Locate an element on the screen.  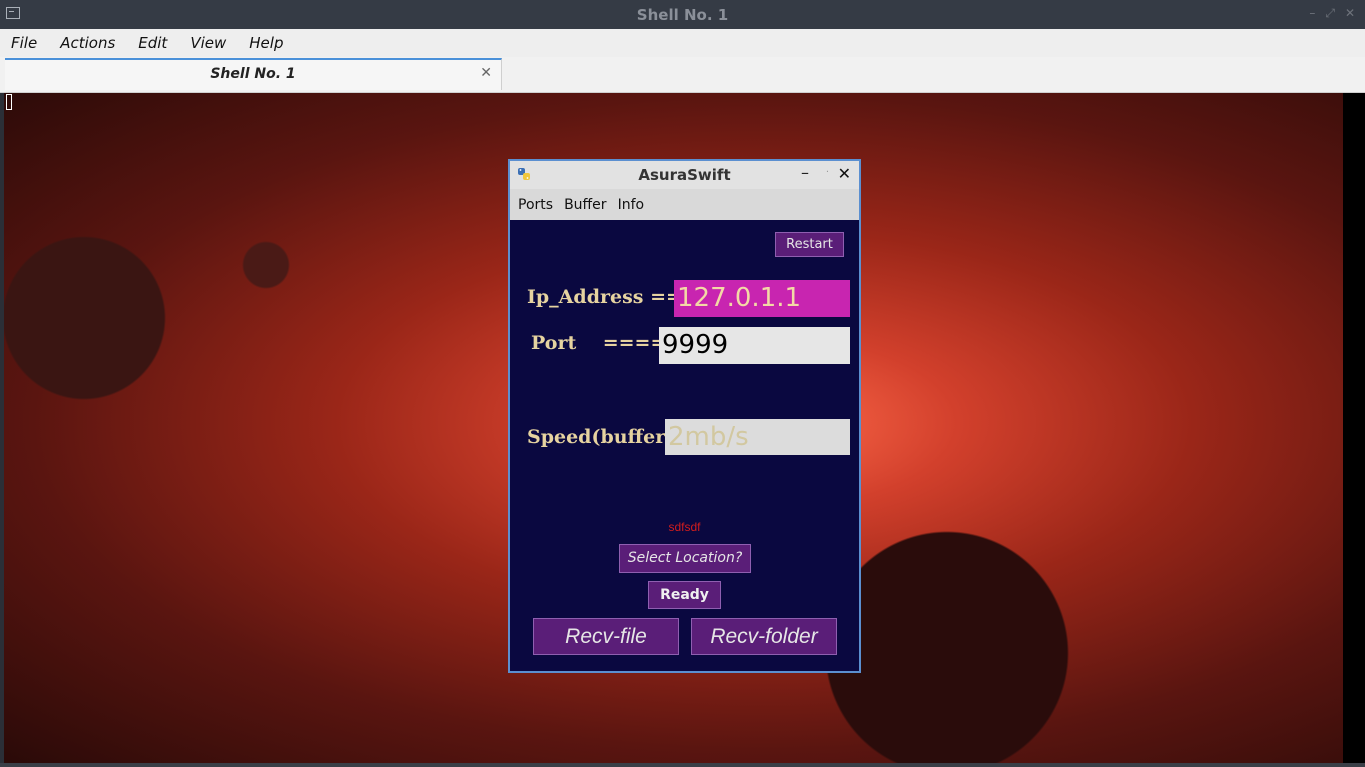
window-bottom-border is located at coordinates (682, 765).